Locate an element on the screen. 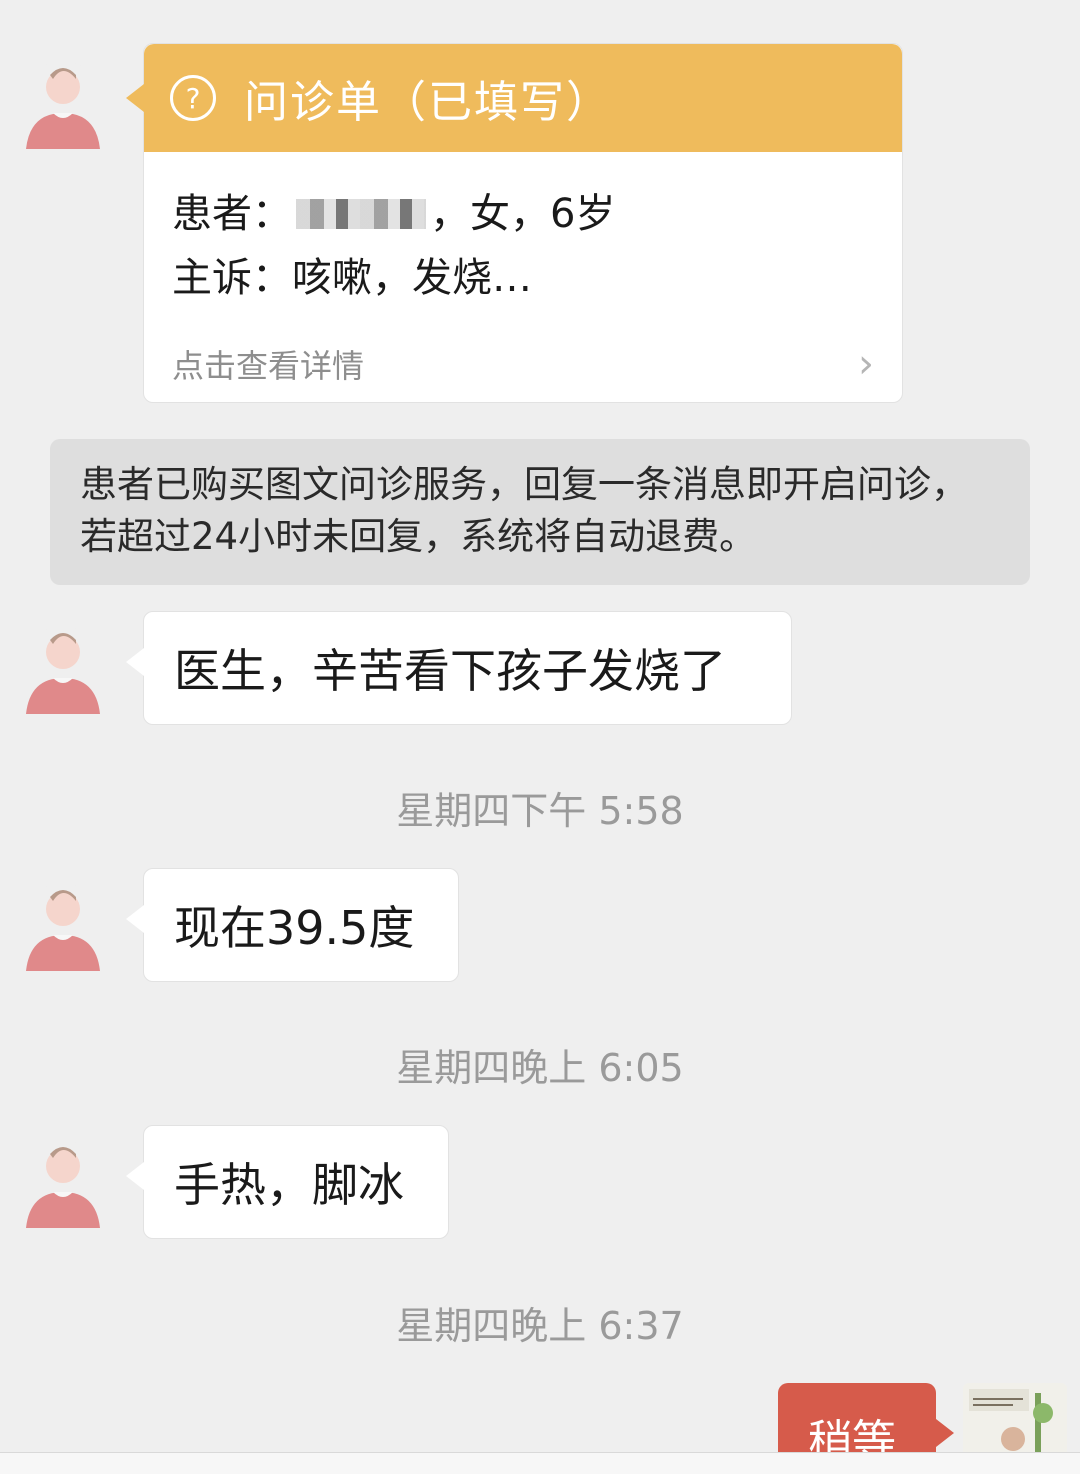 This screenshot has height=1474, width=1080. patient-line: 患者： ，女，6岁 is located at coordinates (523, 214).